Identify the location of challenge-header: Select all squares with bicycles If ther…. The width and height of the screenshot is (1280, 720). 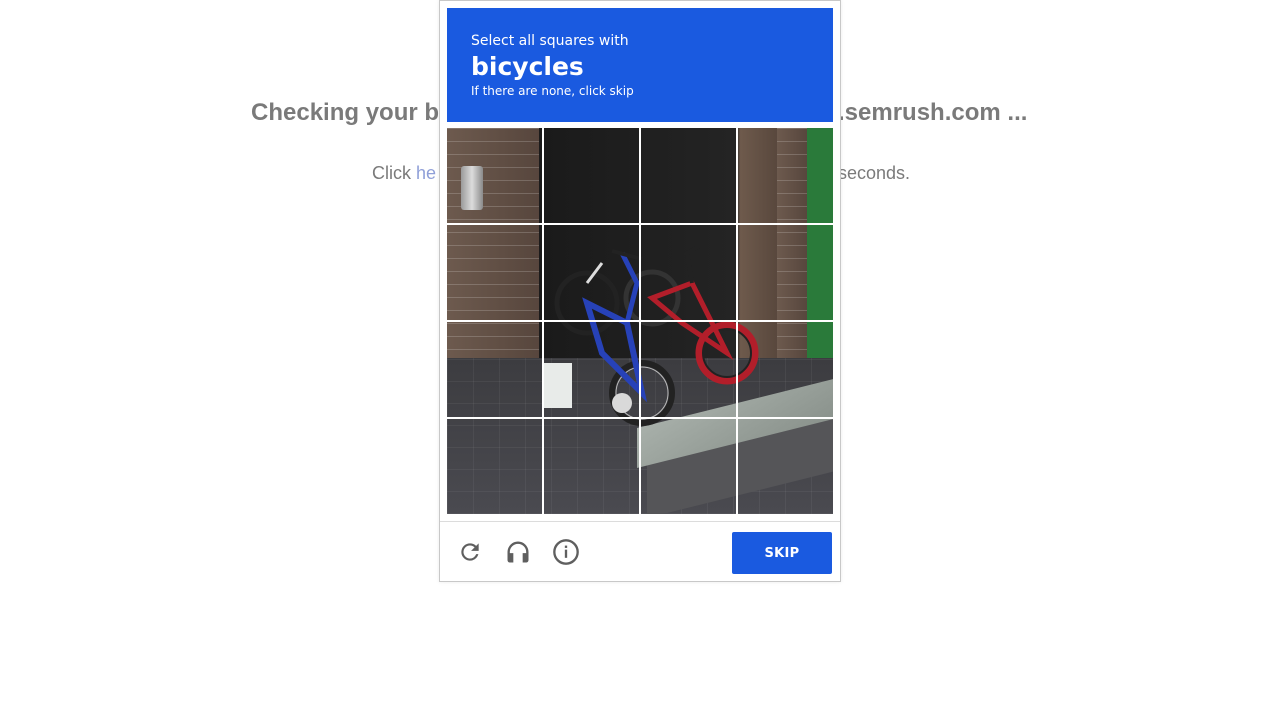
(640, 65).